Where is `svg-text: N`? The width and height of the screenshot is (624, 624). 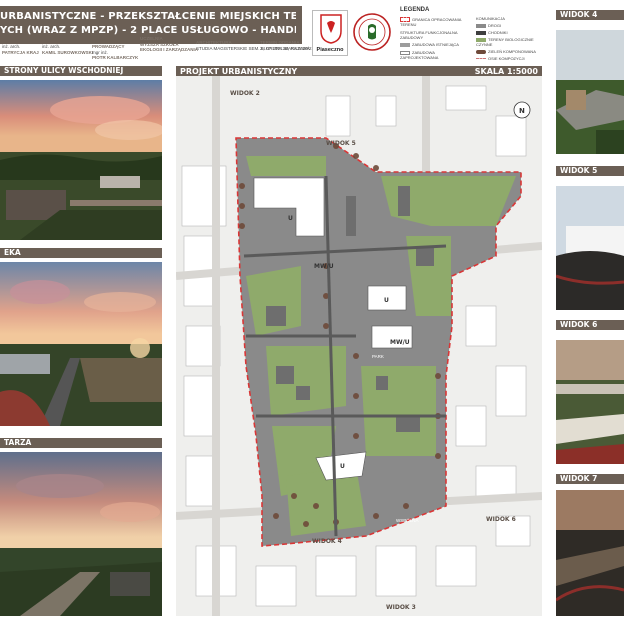 svg-text: N is located at coordinates (522, 111).